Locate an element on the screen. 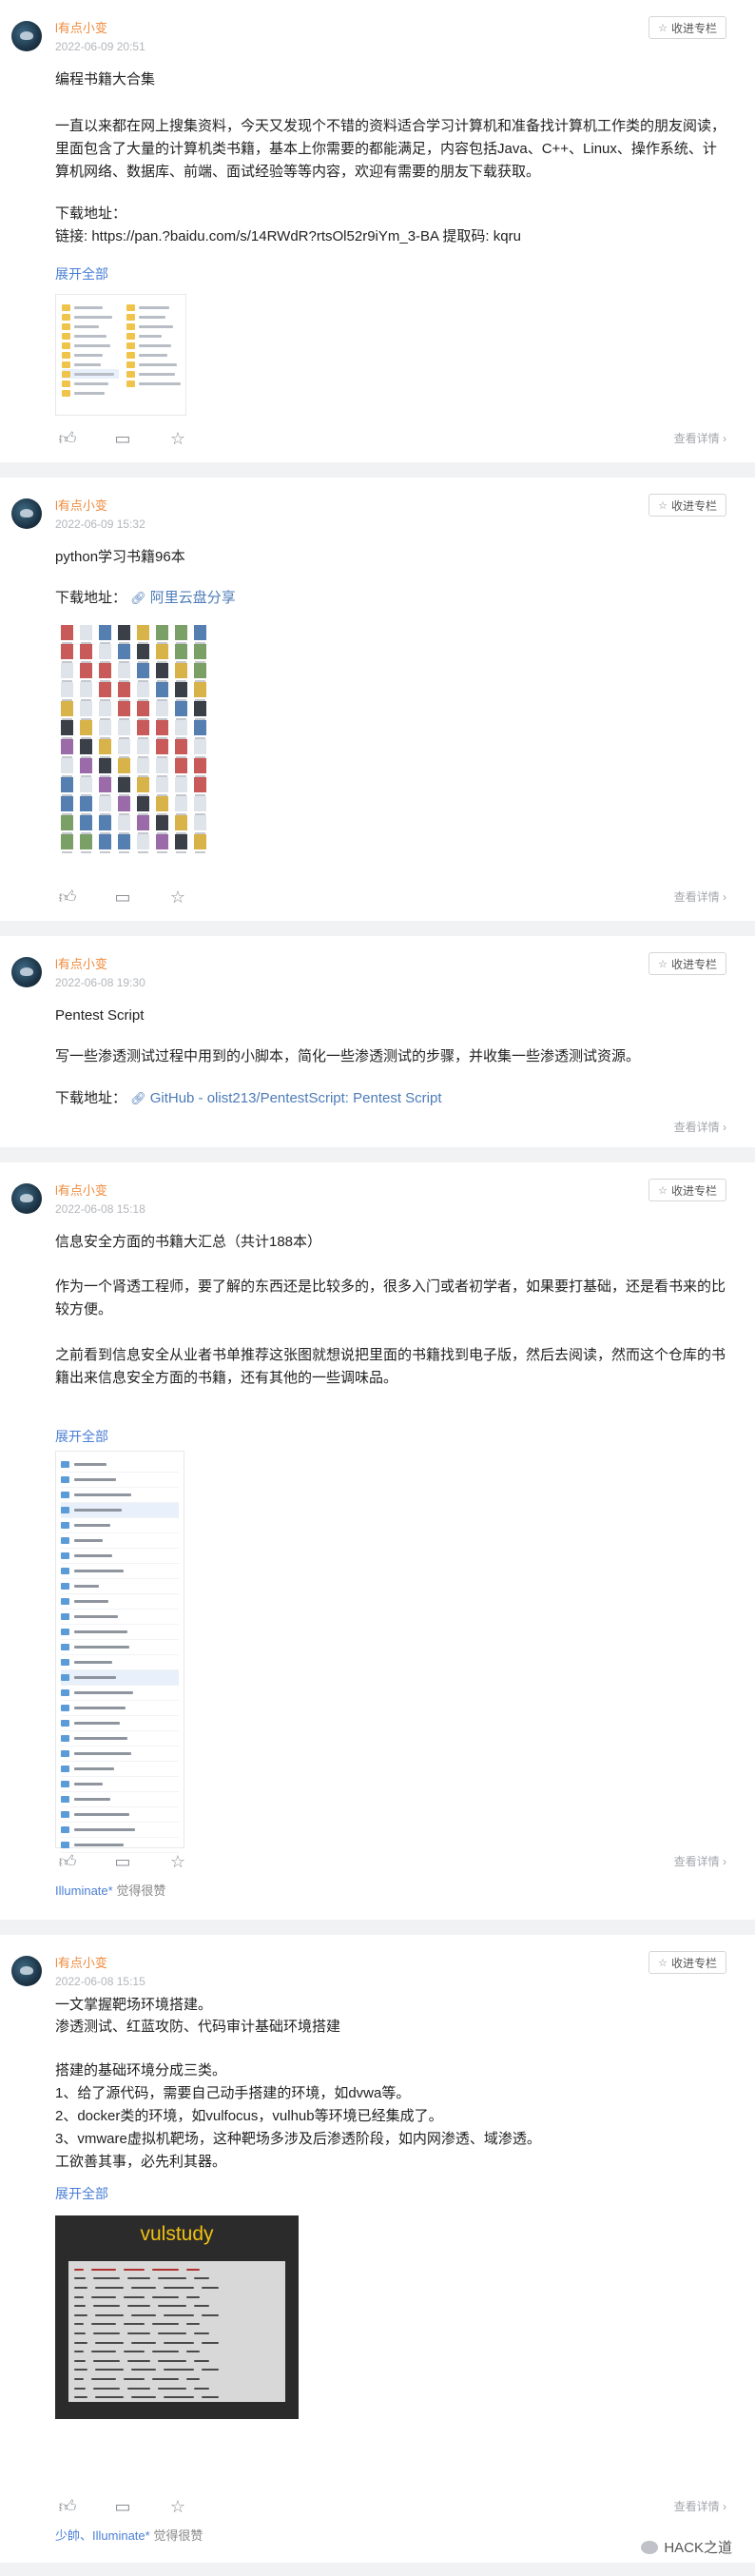 The width and height of the screenshot is (755, 2576). likers-line: Illuminate* 觉得很赞 is located at coordinates (110, 1897).